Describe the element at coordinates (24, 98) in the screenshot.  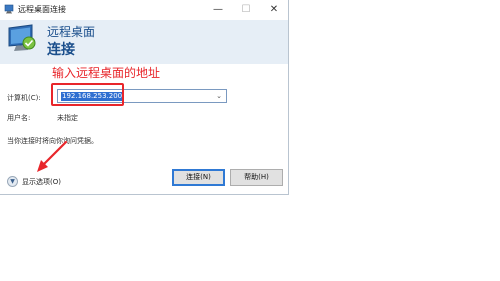
I see `computer-label: 计算机(C):` at that location.